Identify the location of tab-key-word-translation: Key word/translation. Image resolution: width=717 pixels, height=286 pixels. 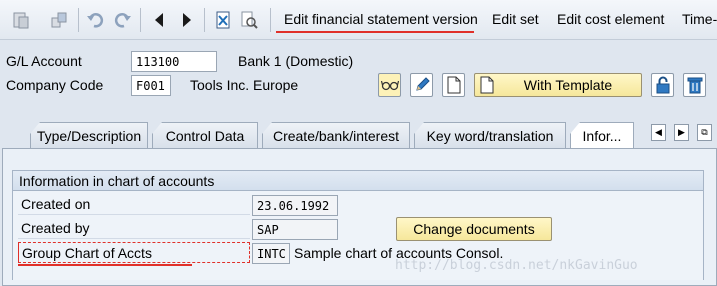
(490, 135).